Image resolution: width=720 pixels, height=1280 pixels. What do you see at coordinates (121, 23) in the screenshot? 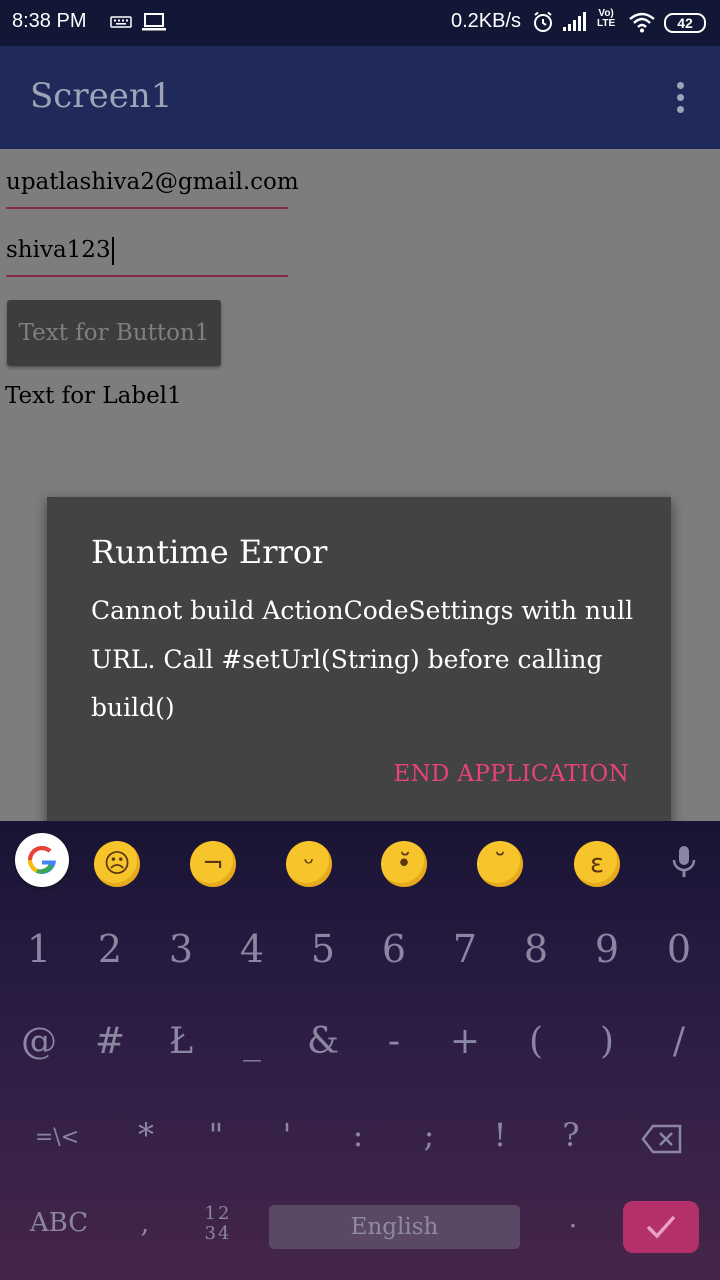
I see `keyboard-icon` at bounding box center [121, 23].